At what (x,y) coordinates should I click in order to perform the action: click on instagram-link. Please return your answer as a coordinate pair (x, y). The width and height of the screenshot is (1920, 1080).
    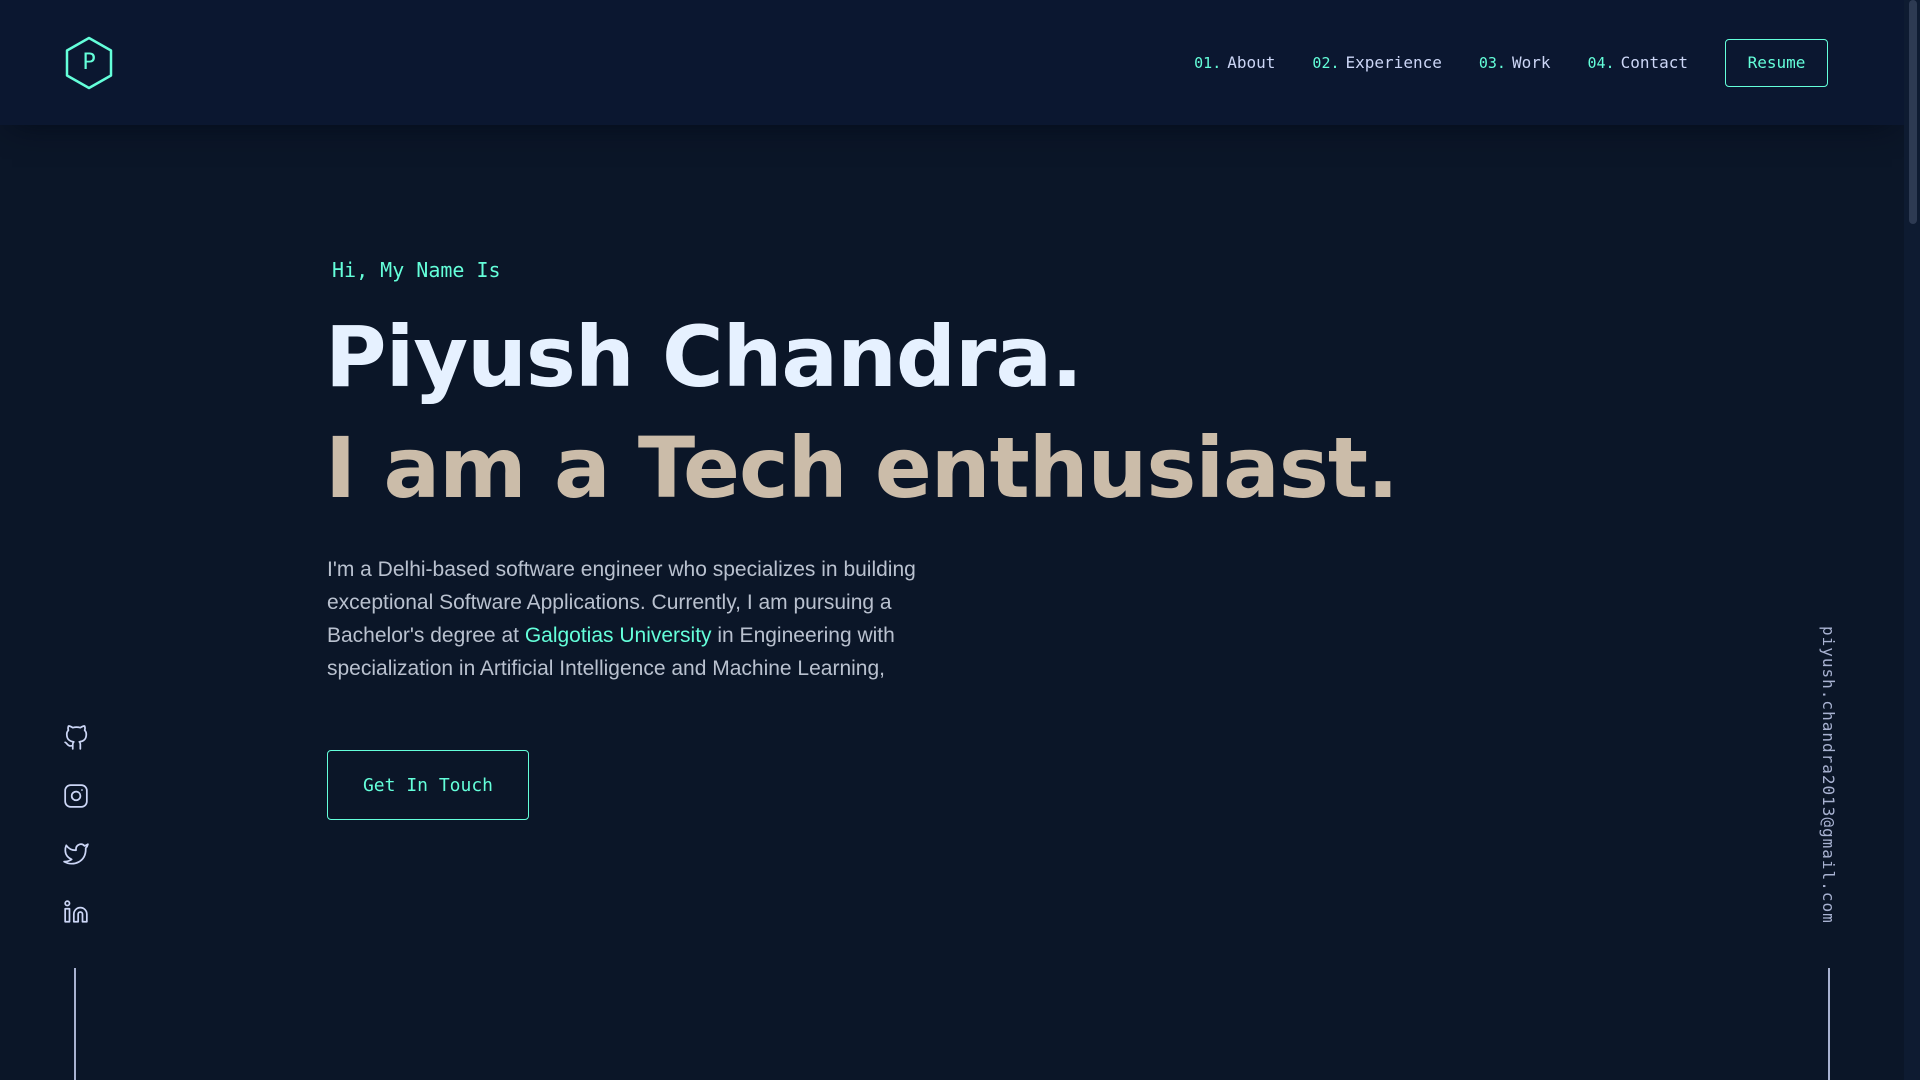
    Looking at the image, I should click on (76, 796).